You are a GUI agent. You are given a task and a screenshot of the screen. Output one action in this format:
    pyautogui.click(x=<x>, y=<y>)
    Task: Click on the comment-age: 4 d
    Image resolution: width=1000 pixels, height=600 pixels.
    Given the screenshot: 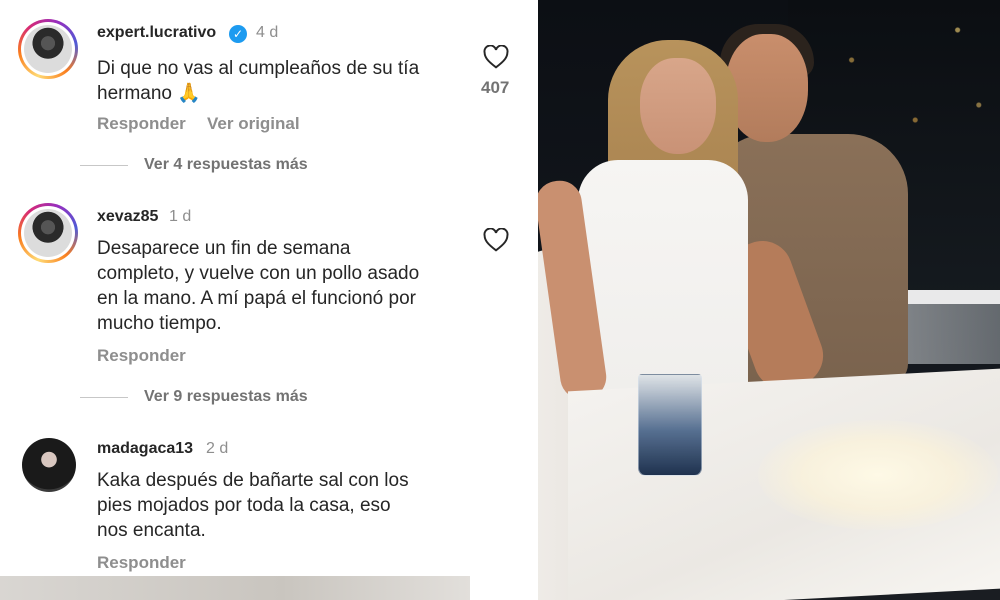 What is the action you would take?
    pyautogui.click(x=267, y=32)
    